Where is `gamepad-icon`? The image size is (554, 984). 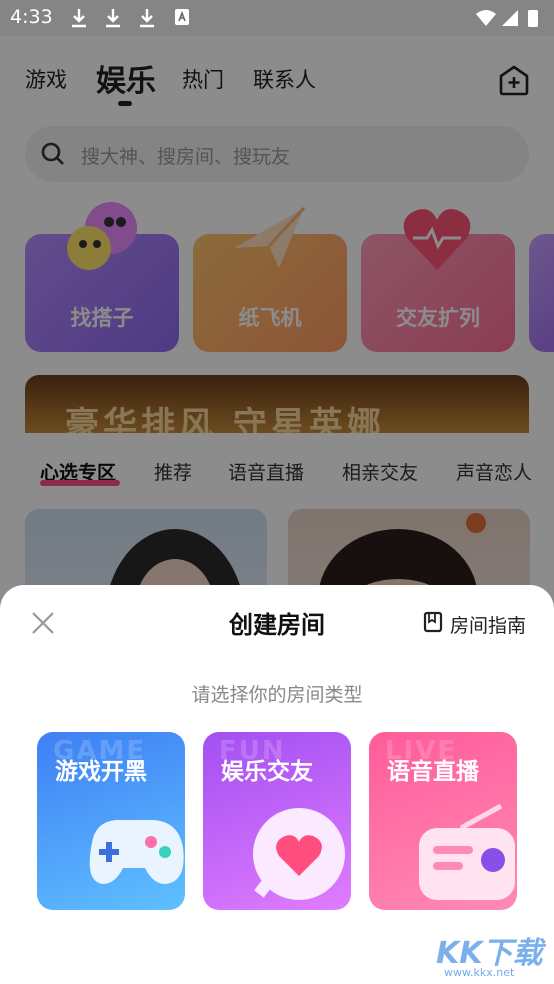 gamepad-icon is located at coordinates (132, 853).